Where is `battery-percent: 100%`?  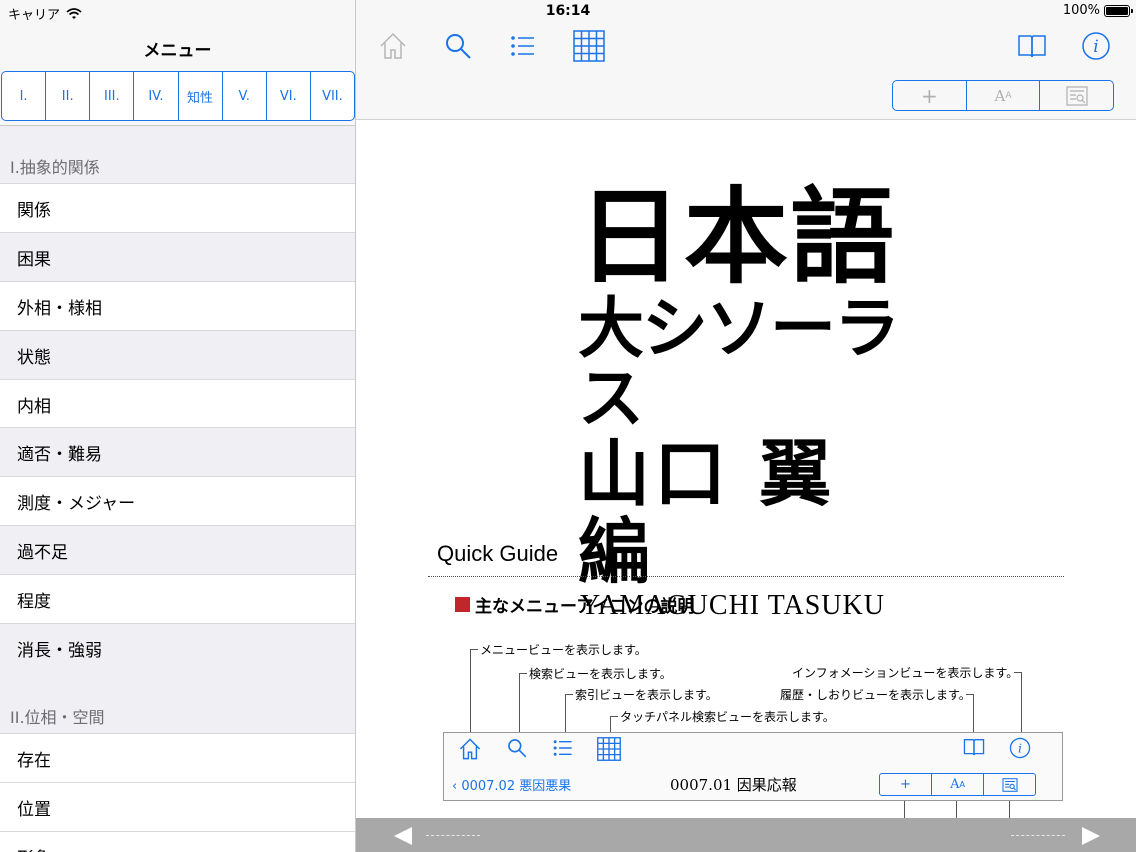 battery-percent: 100% is located at coordinates (1081, 10).